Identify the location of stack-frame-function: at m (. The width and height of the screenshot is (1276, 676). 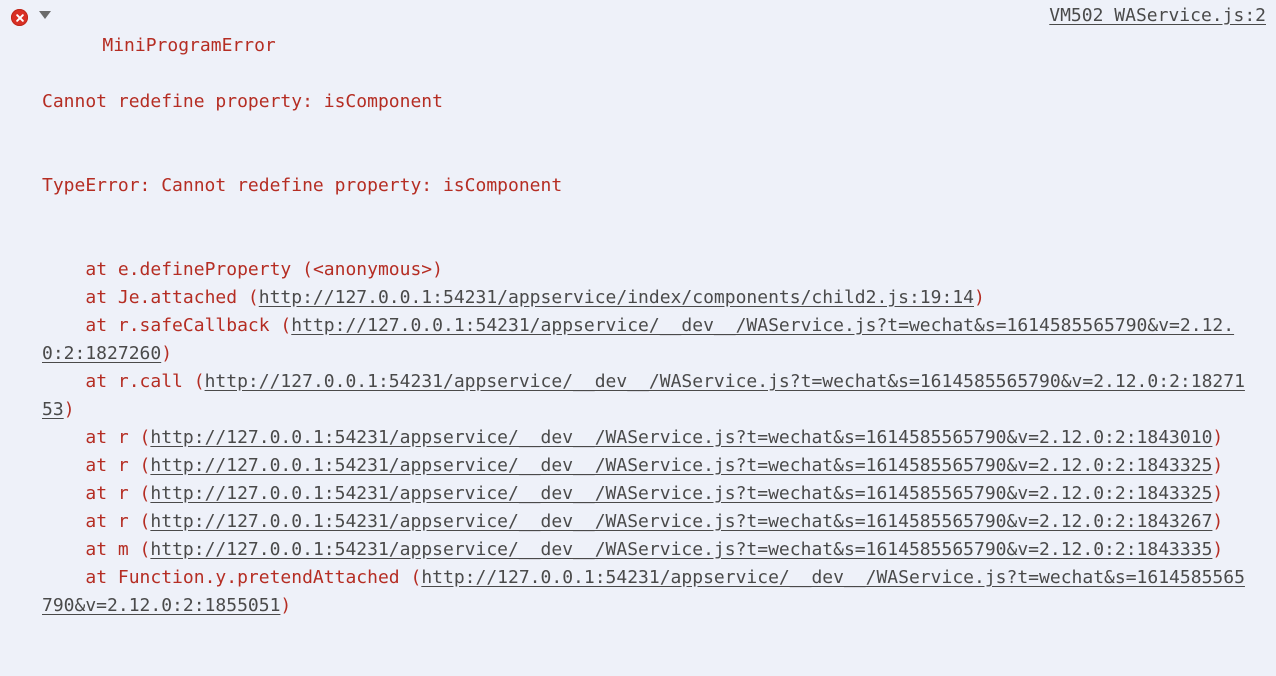
(96, 549).